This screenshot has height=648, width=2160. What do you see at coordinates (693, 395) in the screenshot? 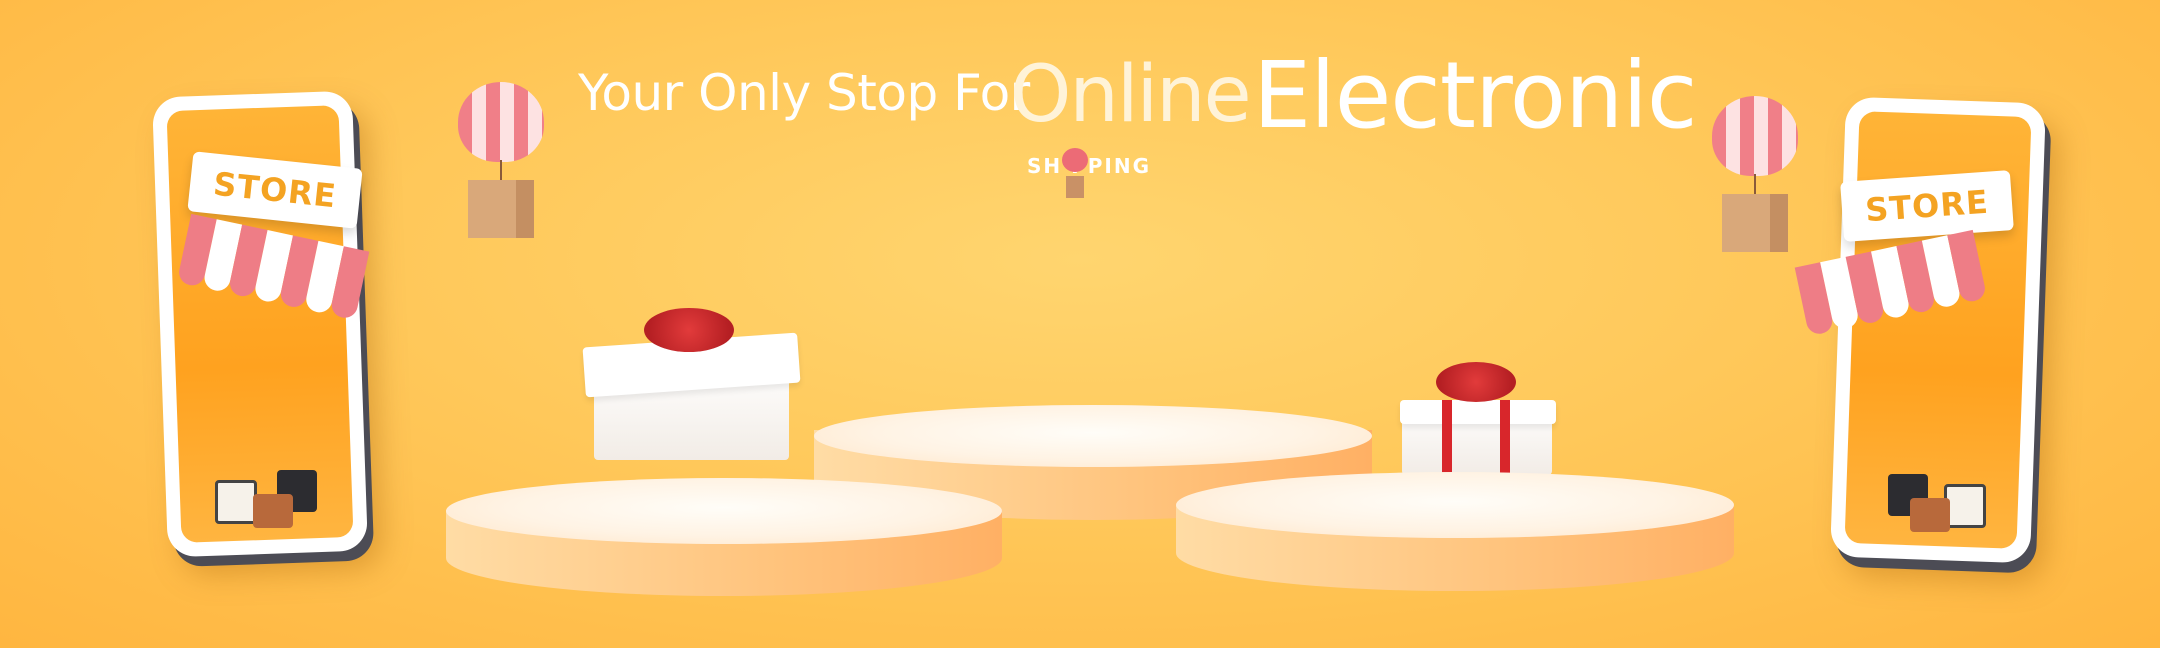
I see `gift-box-left-icon` at bounding box center [693, 395].